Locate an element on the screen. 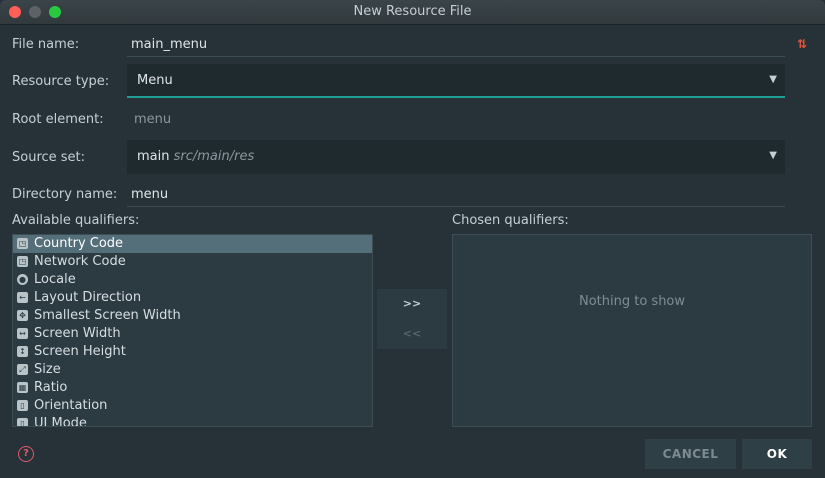 The height and width of the screenshot is (478, 825). window-title: New Resource File is located at coordinates (412, 11).